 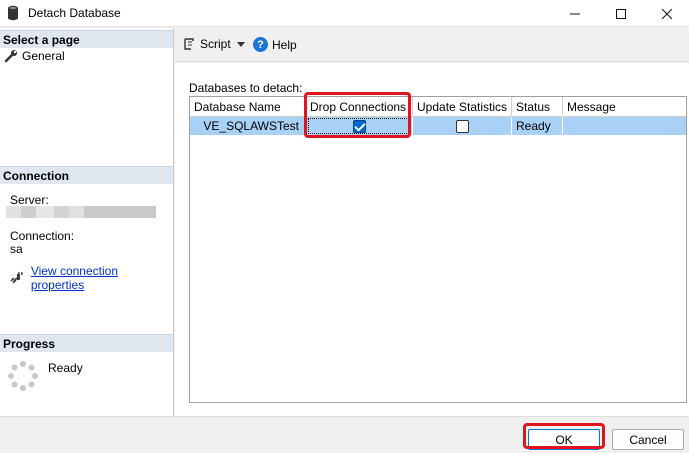 I want to click on script-icon, so click(x=189, y=44).